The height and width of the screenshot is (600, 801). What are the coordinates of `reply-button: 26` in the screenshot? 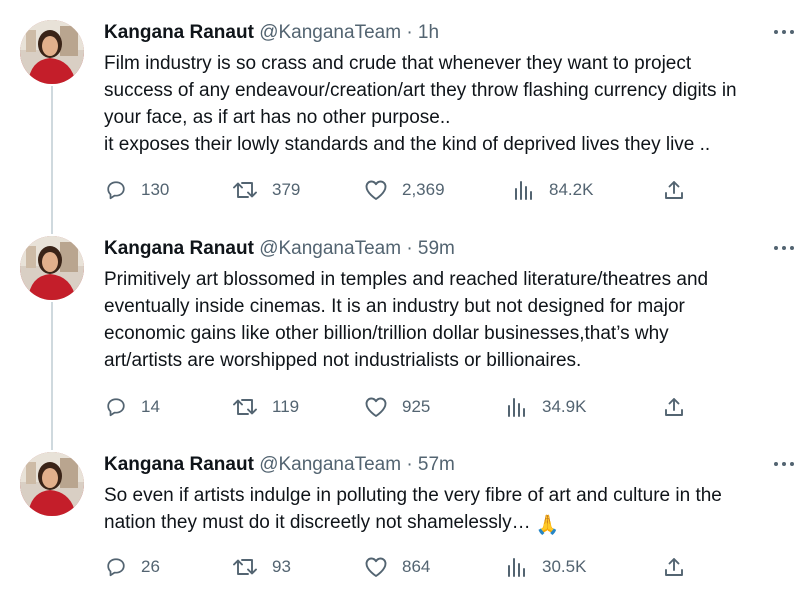 It's located at (132, 567).